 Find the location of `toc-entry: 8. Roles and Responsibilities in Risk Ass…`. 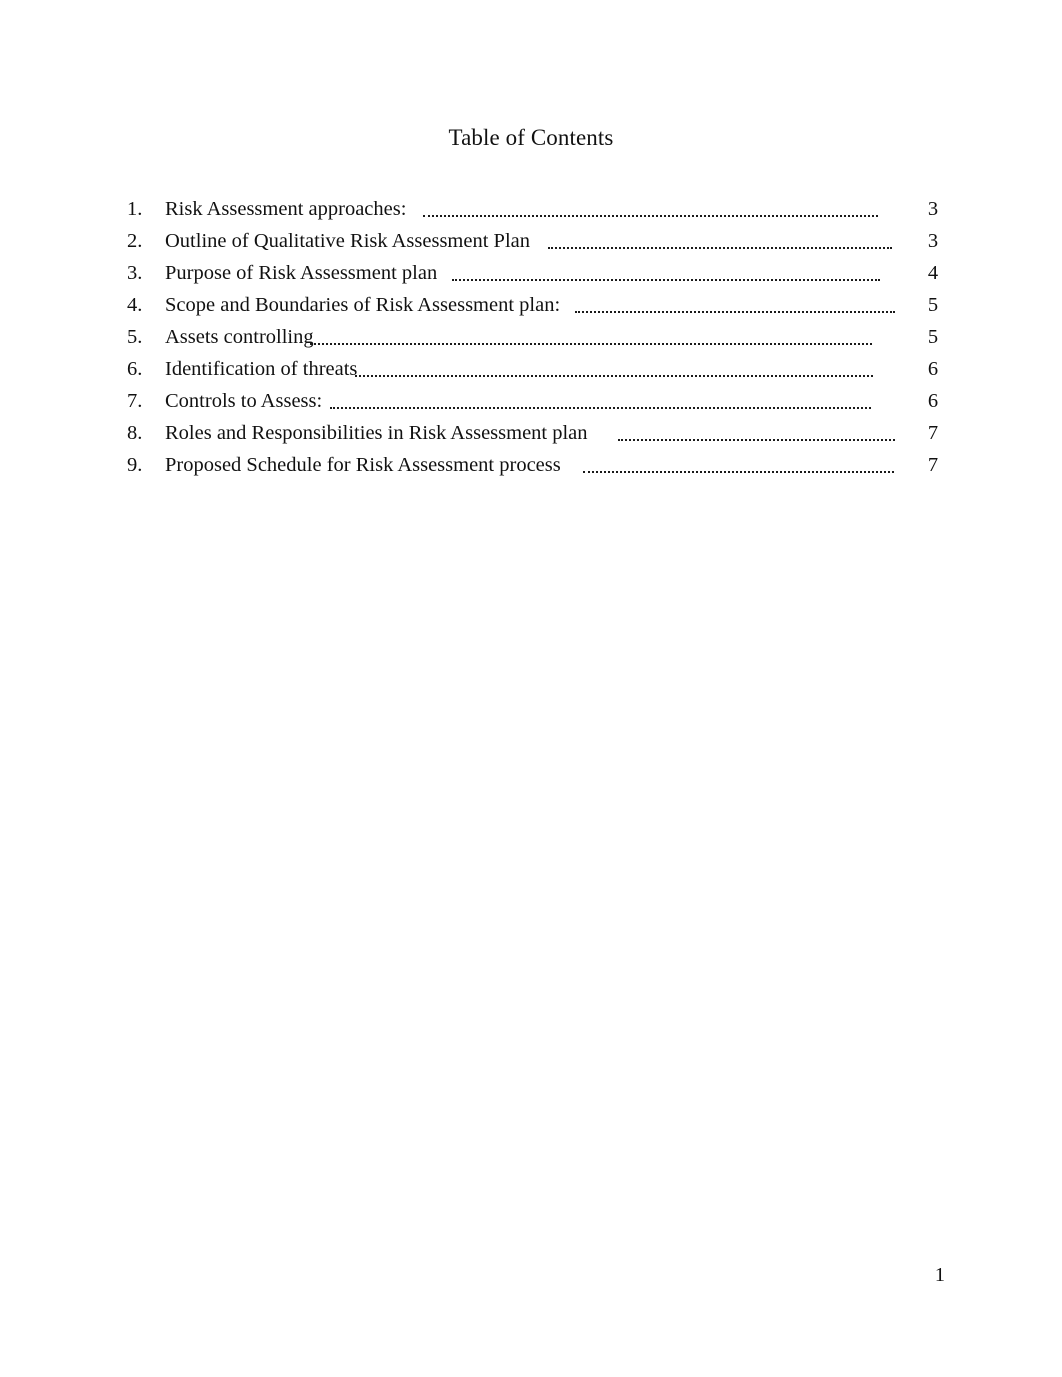

toc-entry: 8. Roles and Responsibilities in Risk Ass… is located at coordinates (536, 433).